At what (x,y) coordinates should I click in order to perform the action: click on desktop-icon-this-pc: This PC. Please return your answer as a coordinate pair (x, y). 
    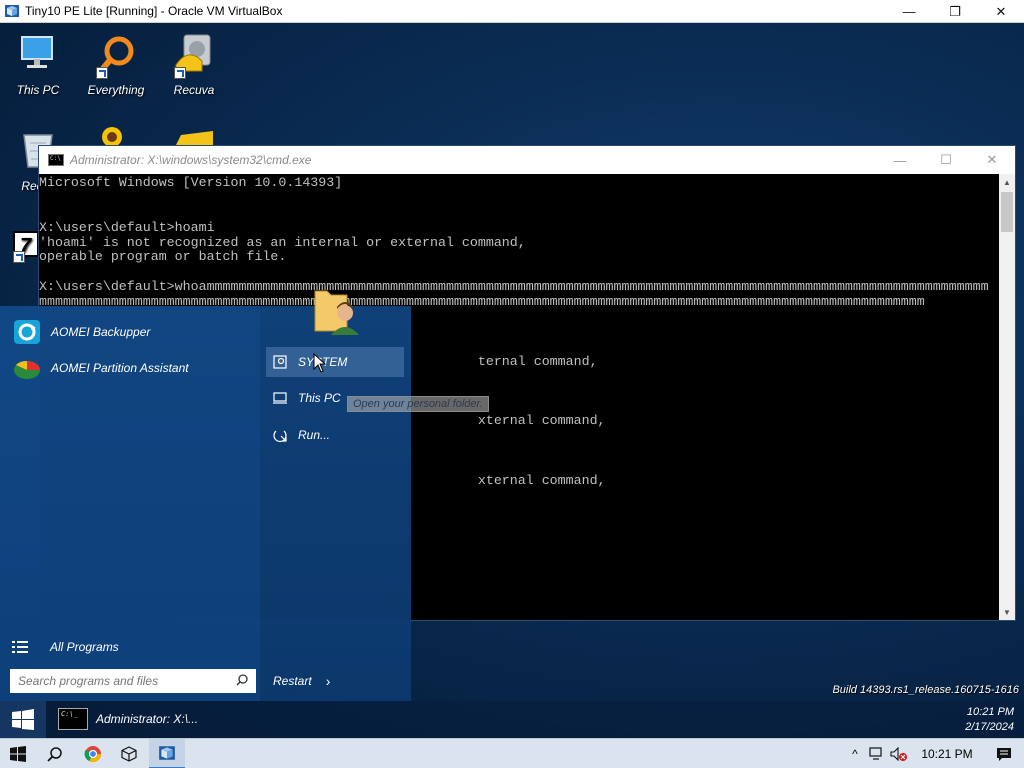
    Looking at the image, I should click on (38, 64).